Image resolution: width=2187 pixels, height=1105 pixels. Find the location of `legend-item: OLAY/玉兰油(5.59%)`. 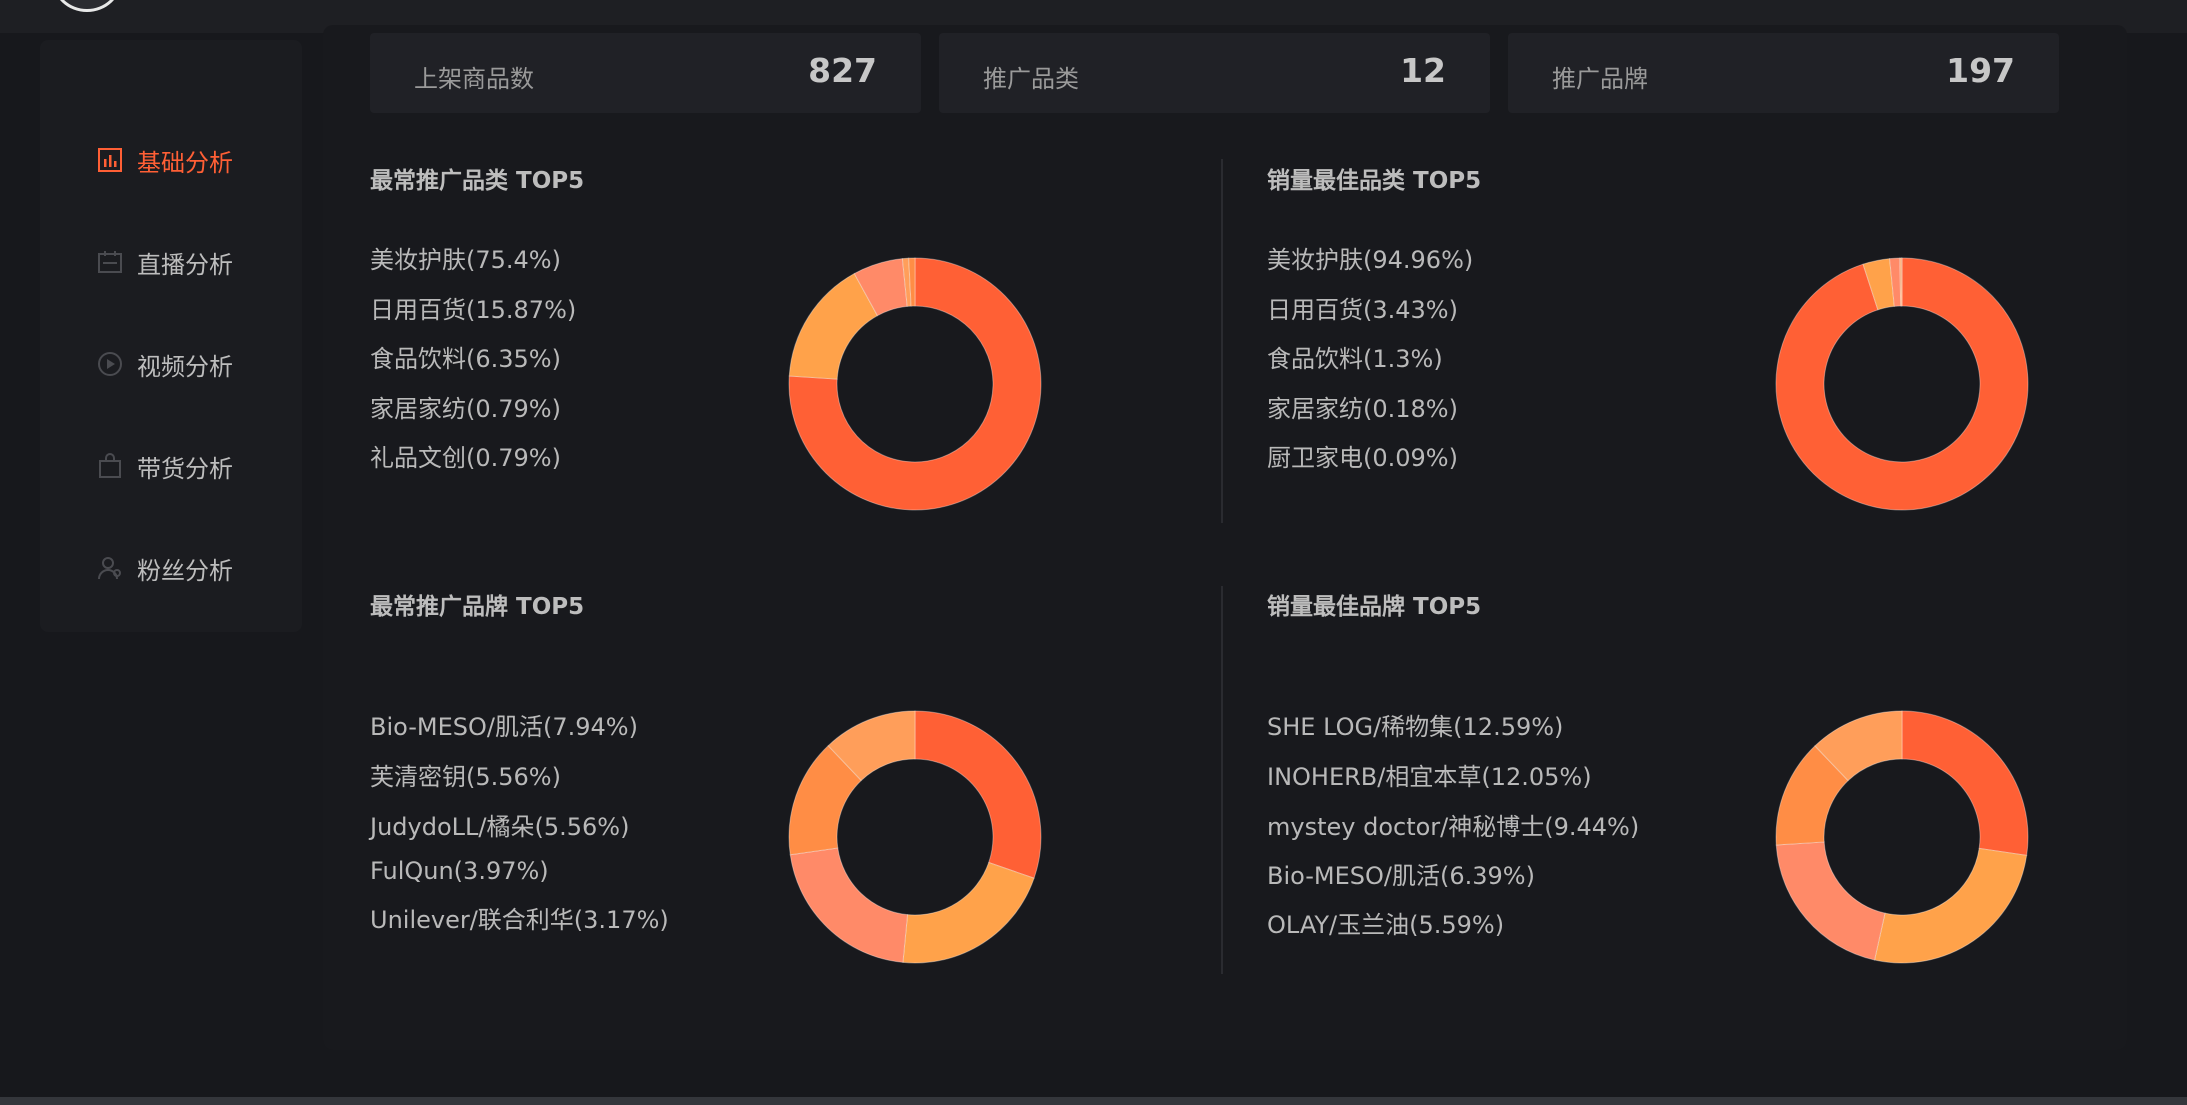

legend-item: OLAY/玉兰油(5.59%) is located at coordinates (1386, 925).